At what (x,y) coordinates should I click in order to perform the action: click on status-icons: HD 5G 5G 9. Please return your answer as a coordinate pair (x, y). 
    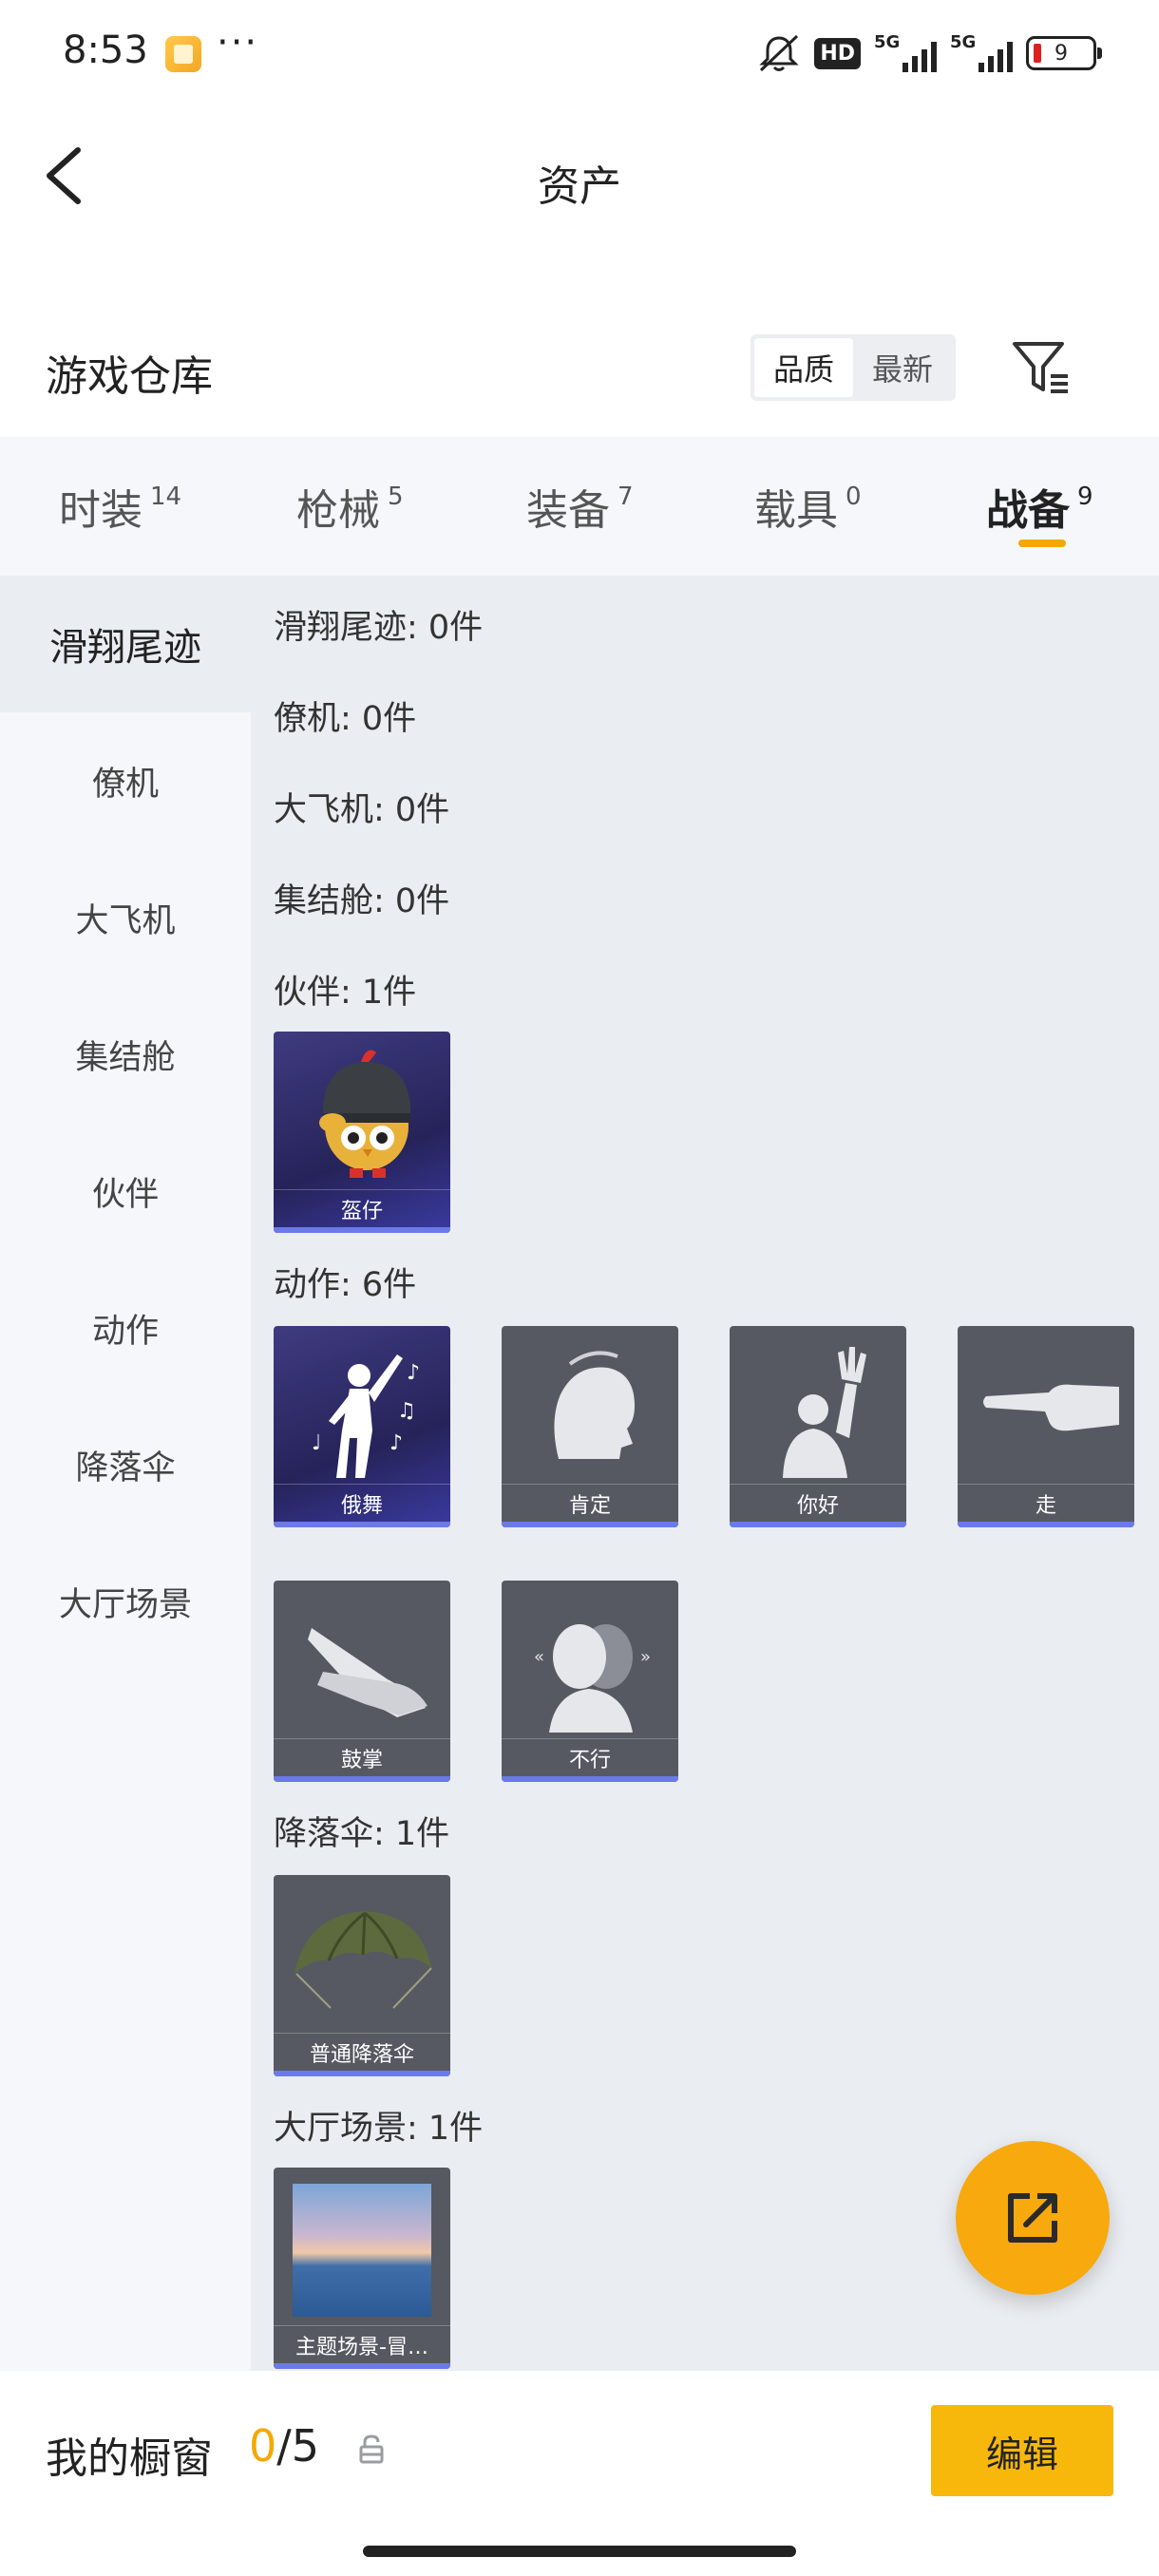
    Looking at the image, I should click on (929, 53).